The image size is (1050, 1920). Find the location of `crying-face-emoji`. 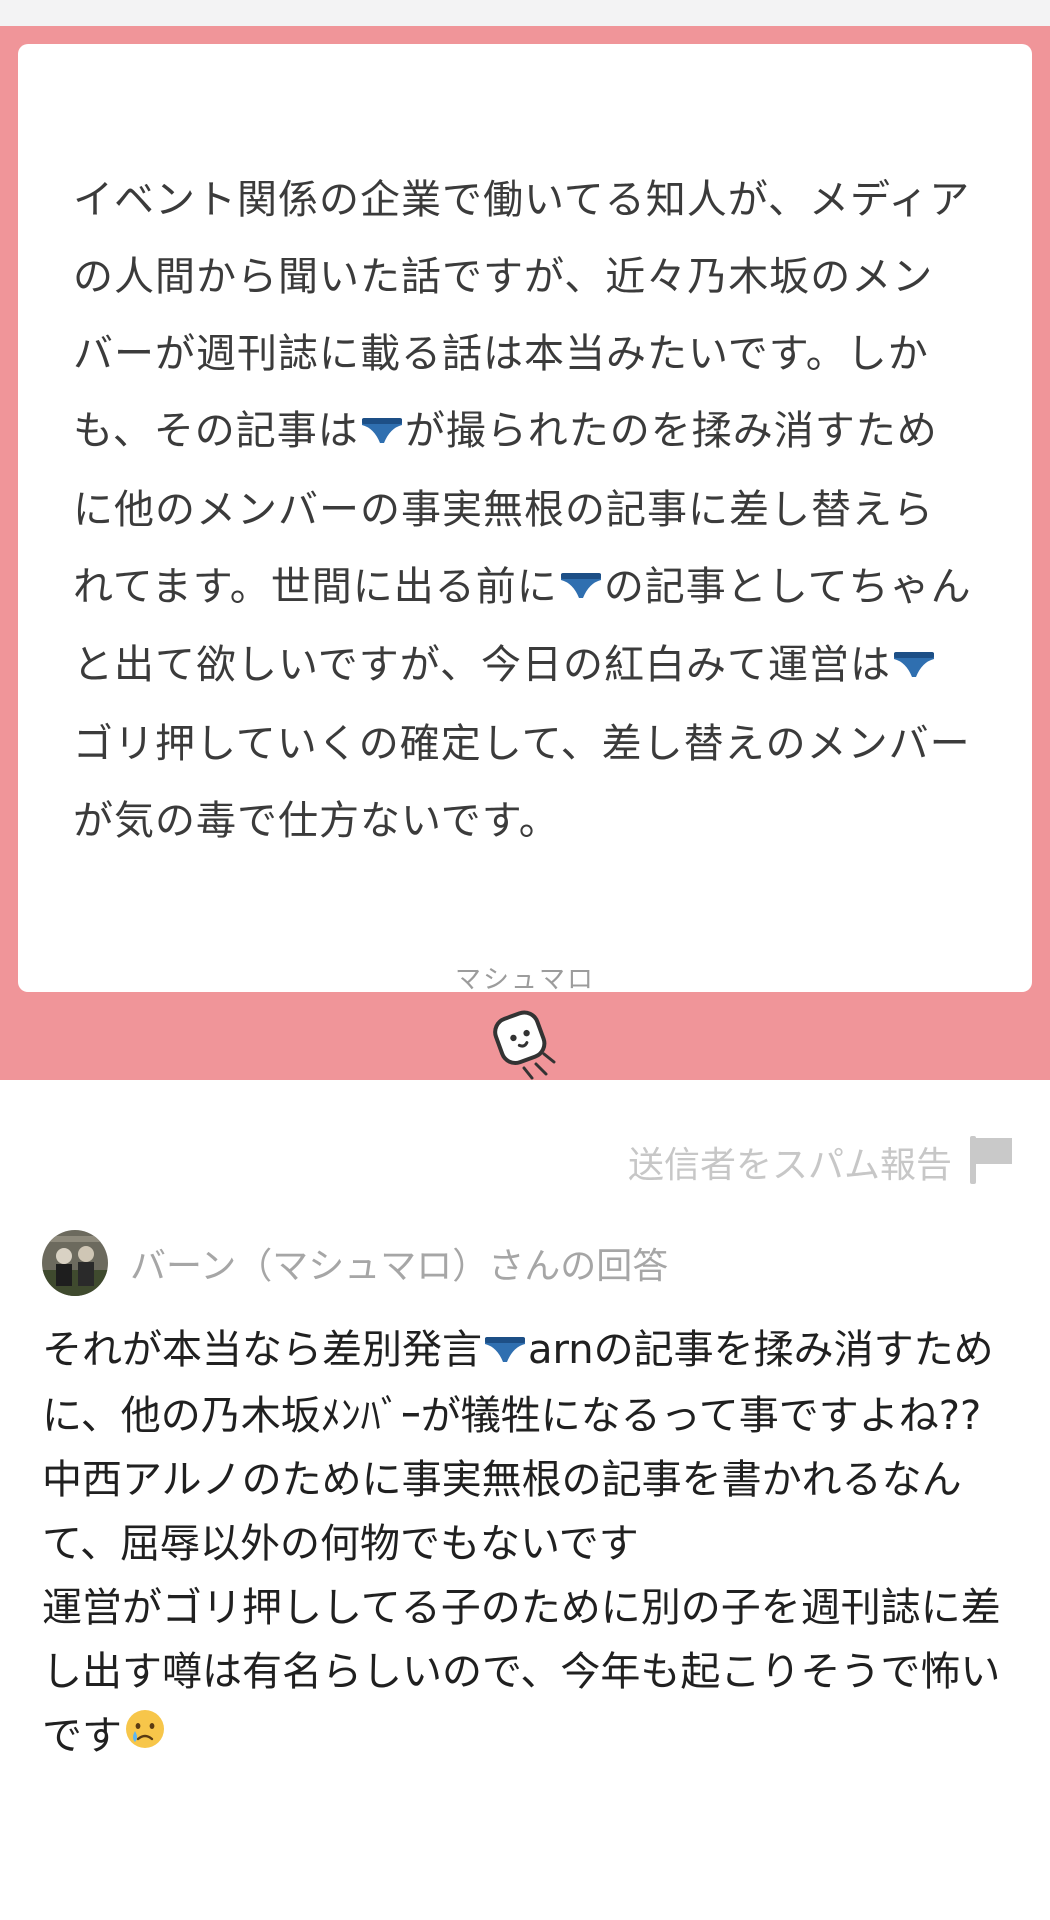

crying-face-emoji is located at coordinates (145, 1738).